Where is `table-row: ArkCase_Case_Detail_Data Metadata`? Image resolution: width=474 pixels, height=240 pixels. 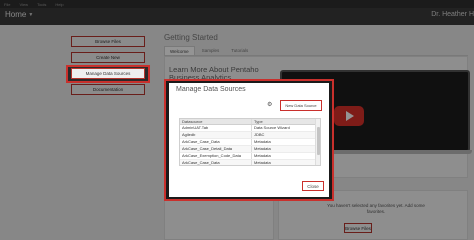
table-row: ArkCase_Case_Detail_Data Metadata is located at coordinates (250, 149).